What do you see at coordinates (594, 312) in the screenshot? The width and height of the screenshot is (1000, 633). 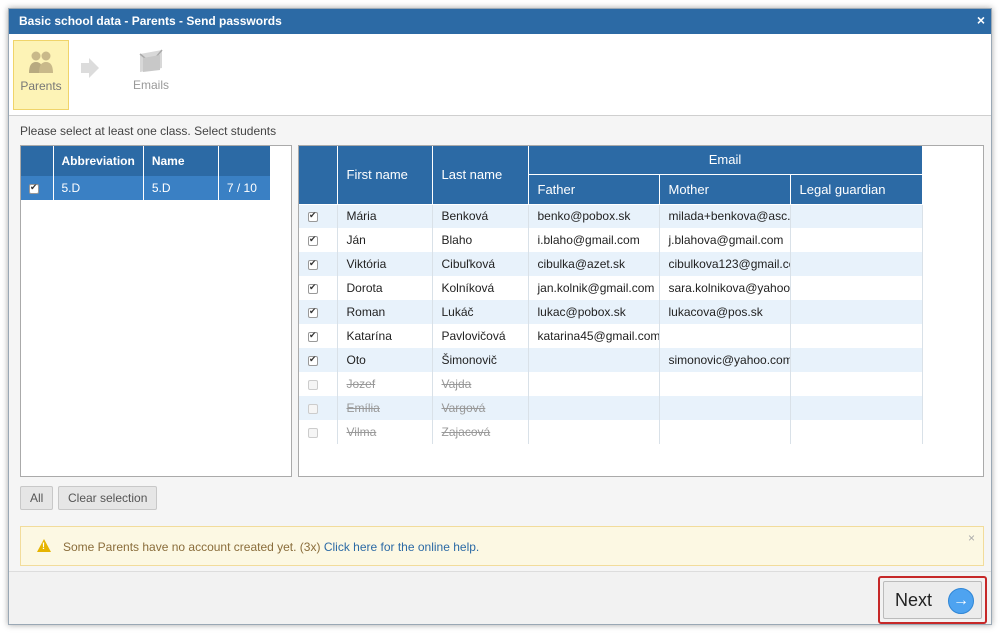 I see `father-email: lukac@pobox.sk` at bounding box center [594, 312].